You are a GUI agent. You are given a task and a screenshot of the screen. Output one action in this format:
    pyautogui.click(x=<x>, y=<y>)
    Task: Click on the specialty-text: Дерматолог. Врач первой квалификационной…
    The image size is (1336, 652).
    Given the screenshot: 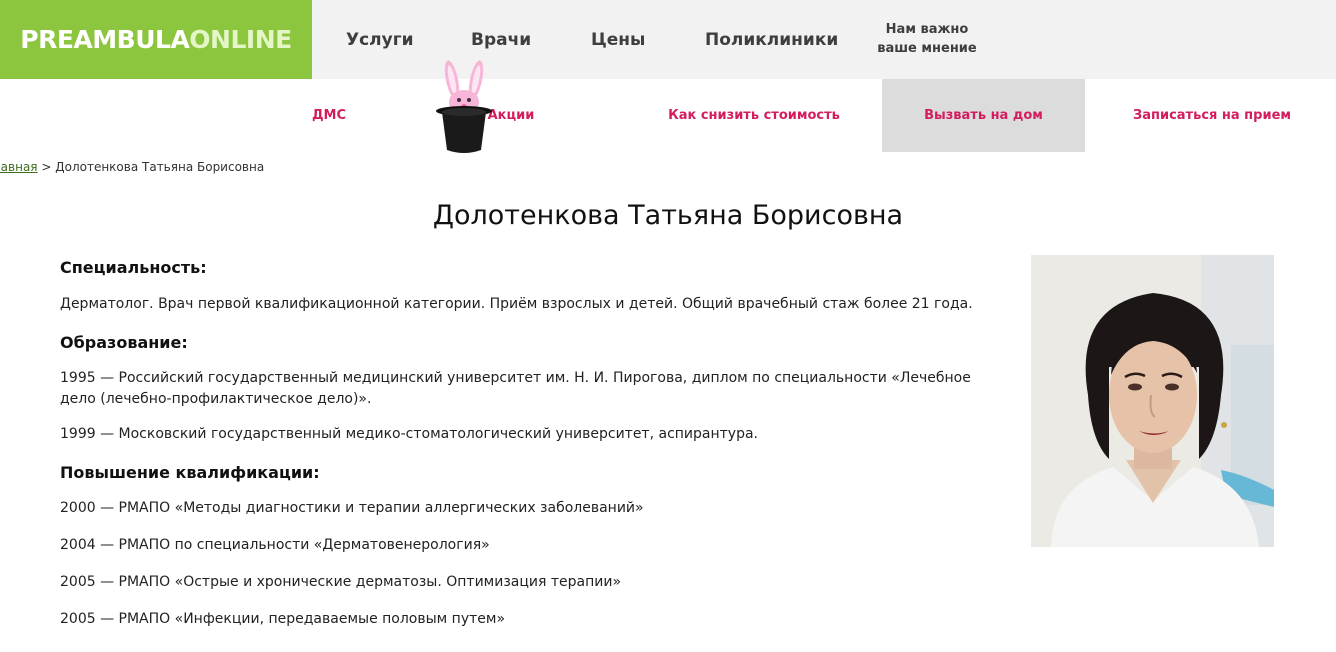 What is the action you would take?
    pyautogui.click(x=516, y=304)
    